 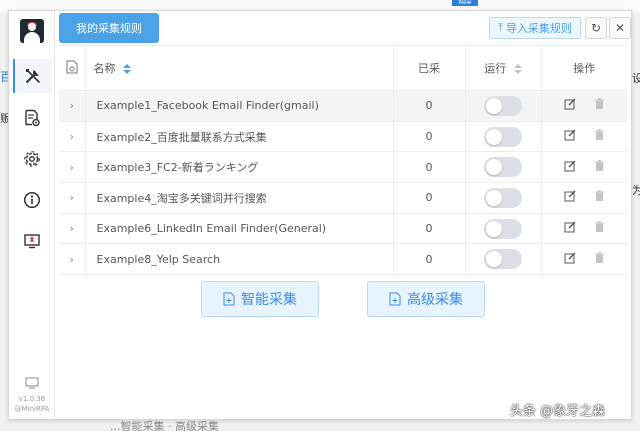 What do you see at coordinates (239, 198) in the screenshot?
I see `rule-name: Example4_淘宝多关键词并行搜索` at bounding box center [239, 198].